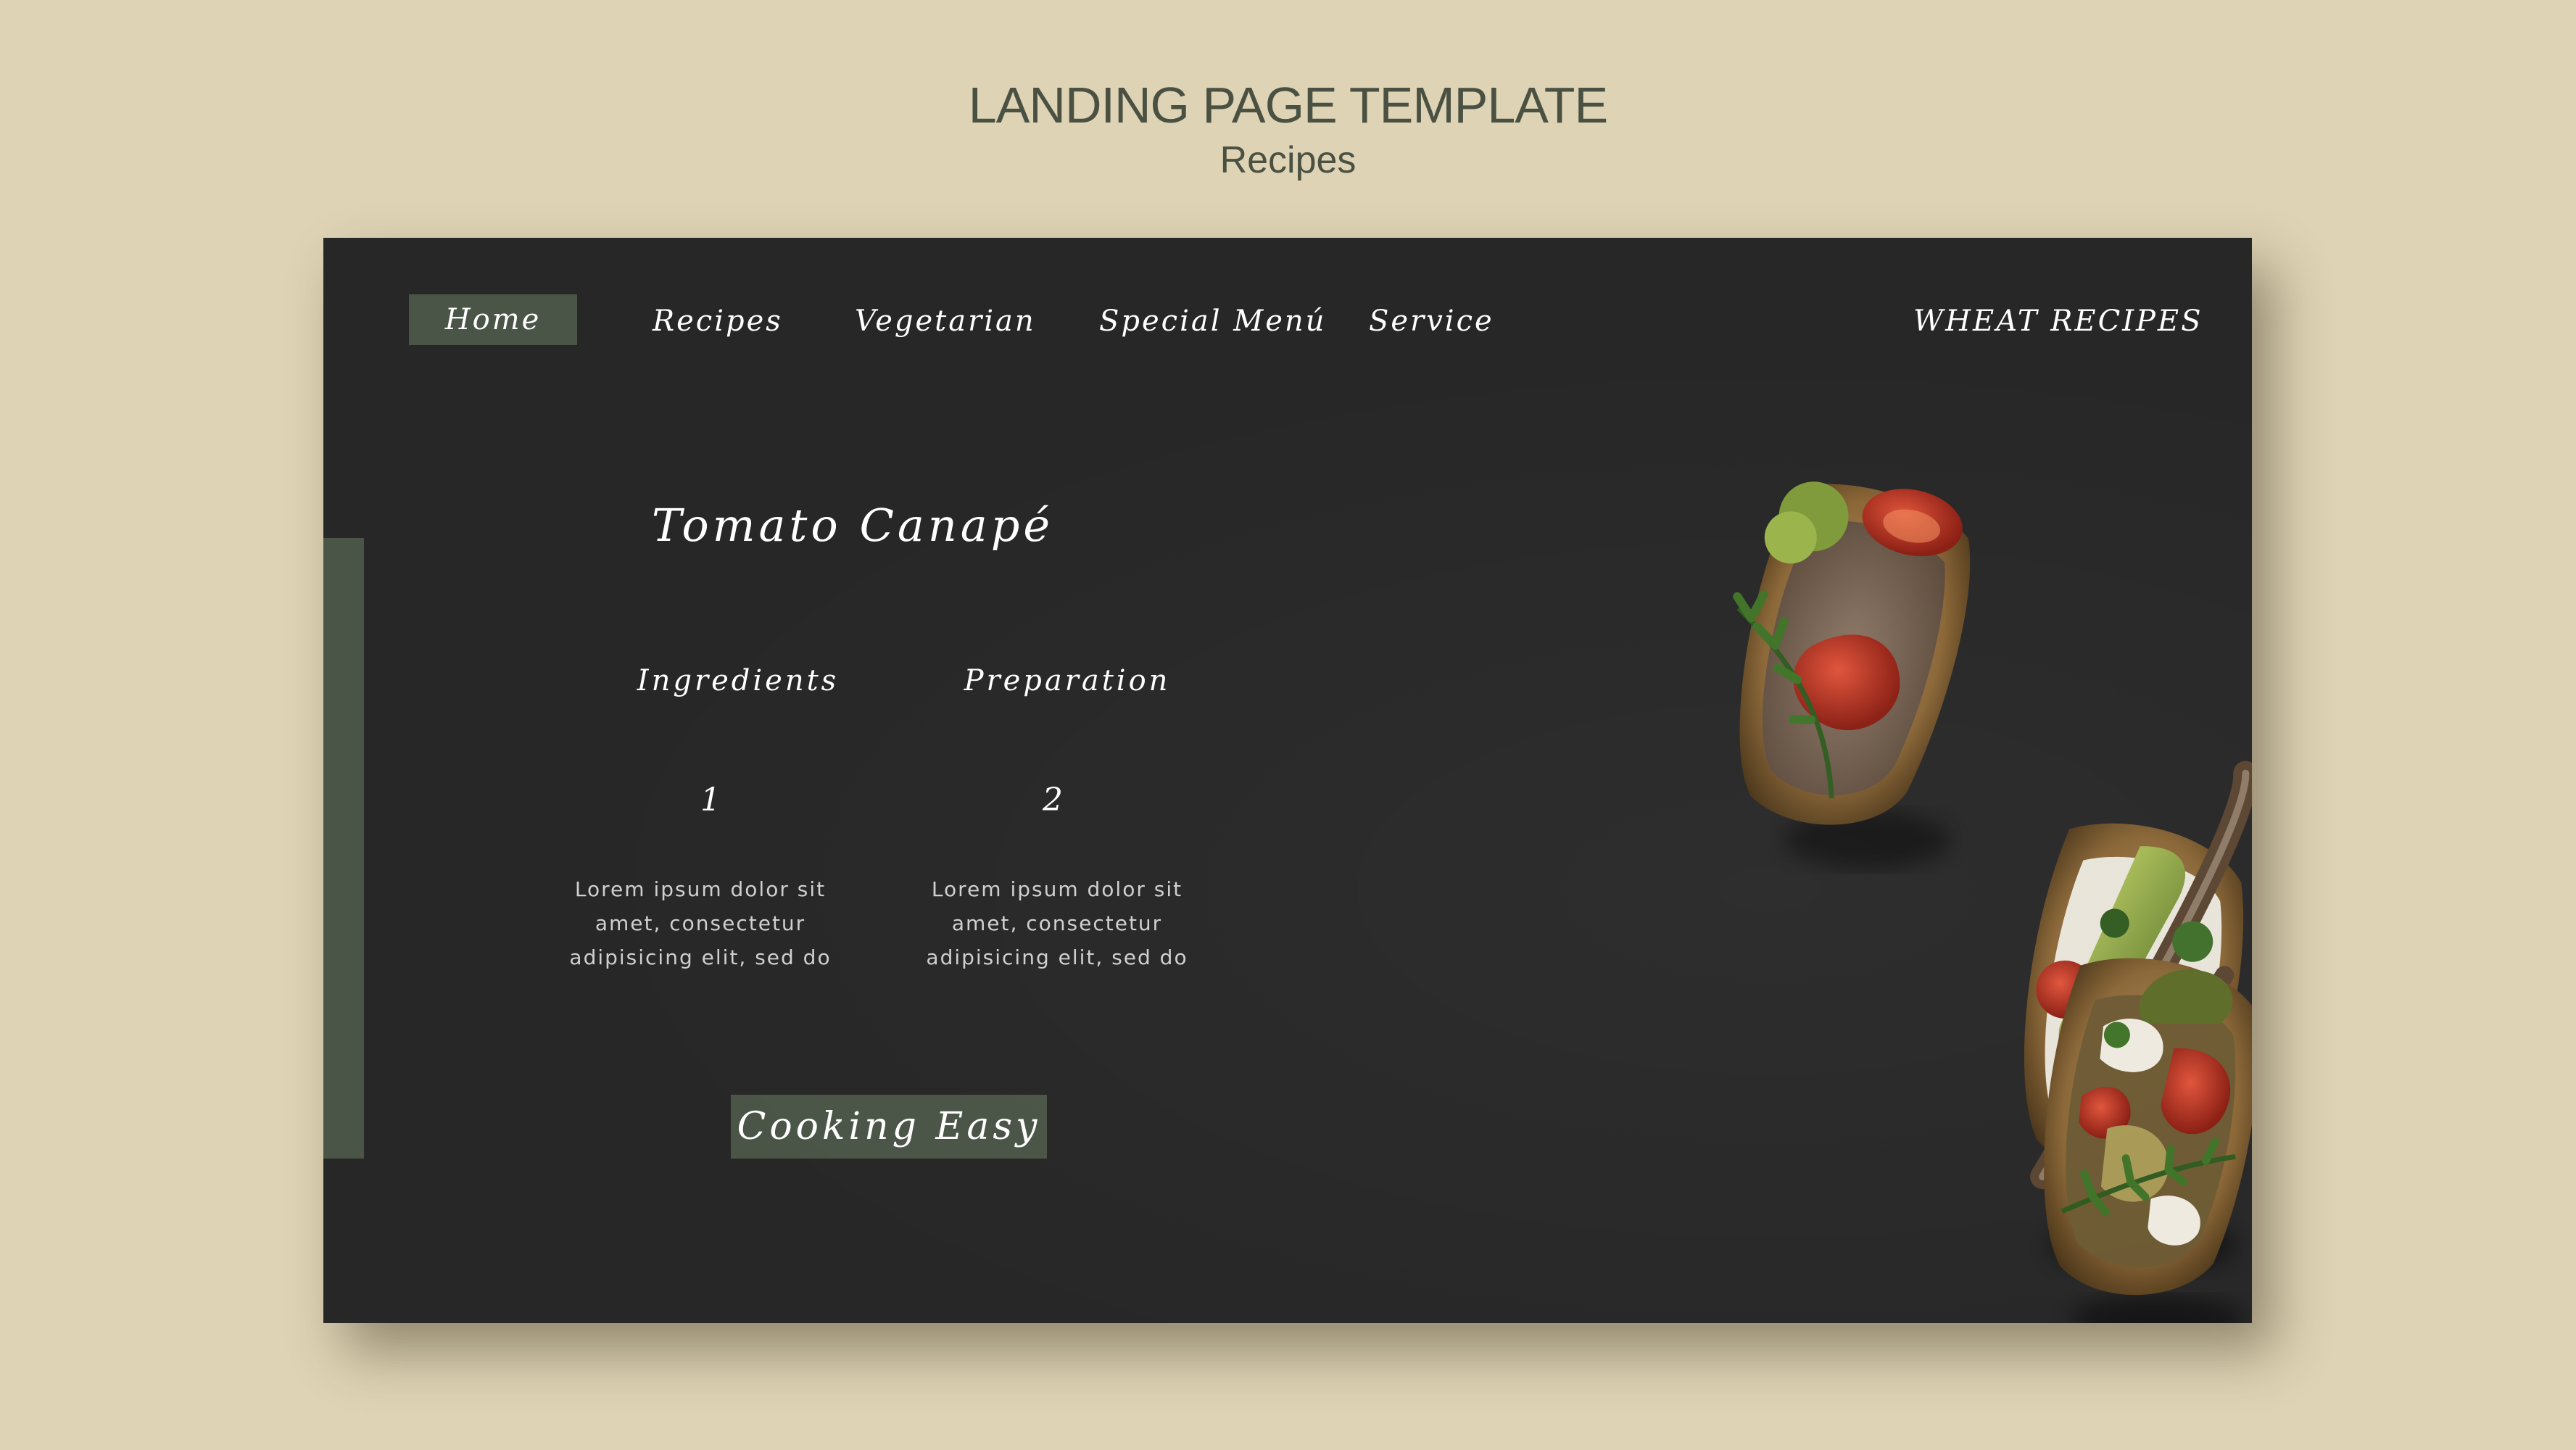 This screenshot has height=1450, width=2576. What do you see at coordinates (1067, 680) in the screenshot?
I see `preparation-heading: Preparation` at bounding box center [1067, 680].